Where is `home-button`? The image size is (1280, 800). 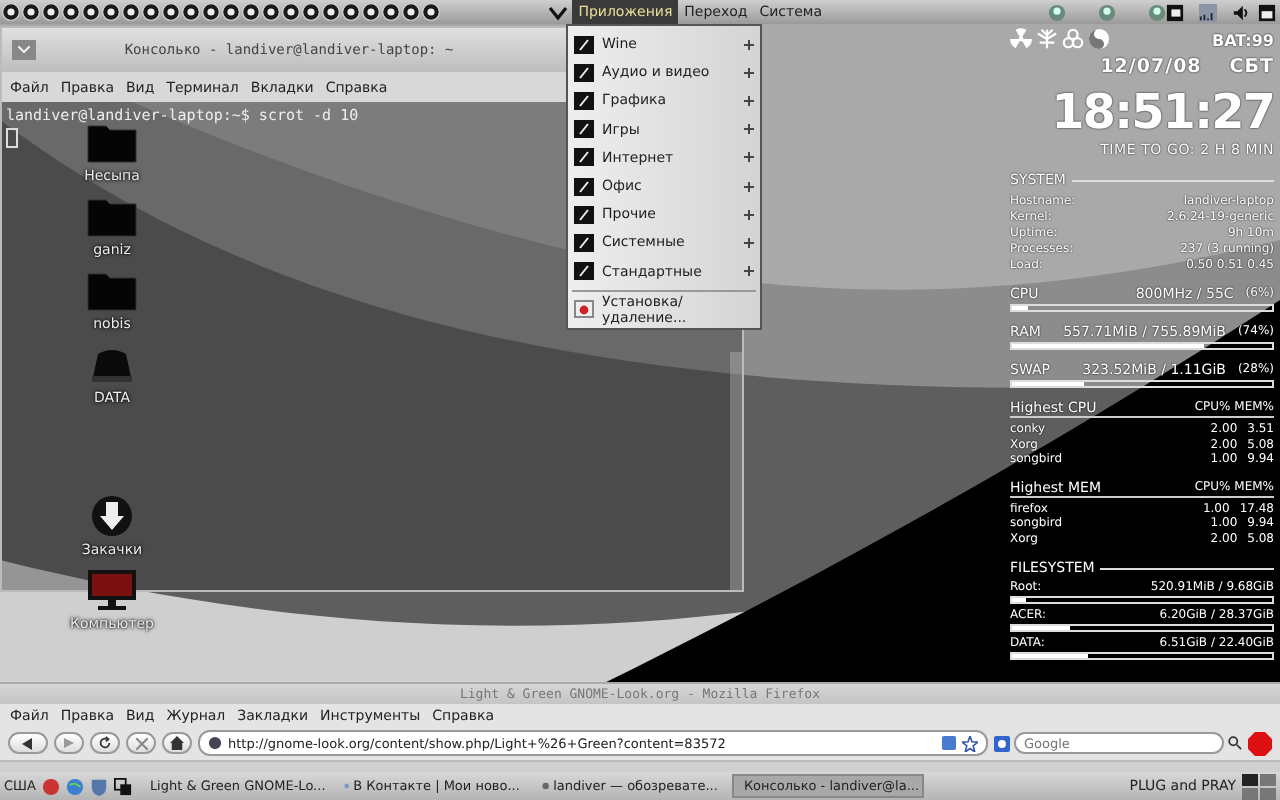 home-button is located at coordinates (177, 743).